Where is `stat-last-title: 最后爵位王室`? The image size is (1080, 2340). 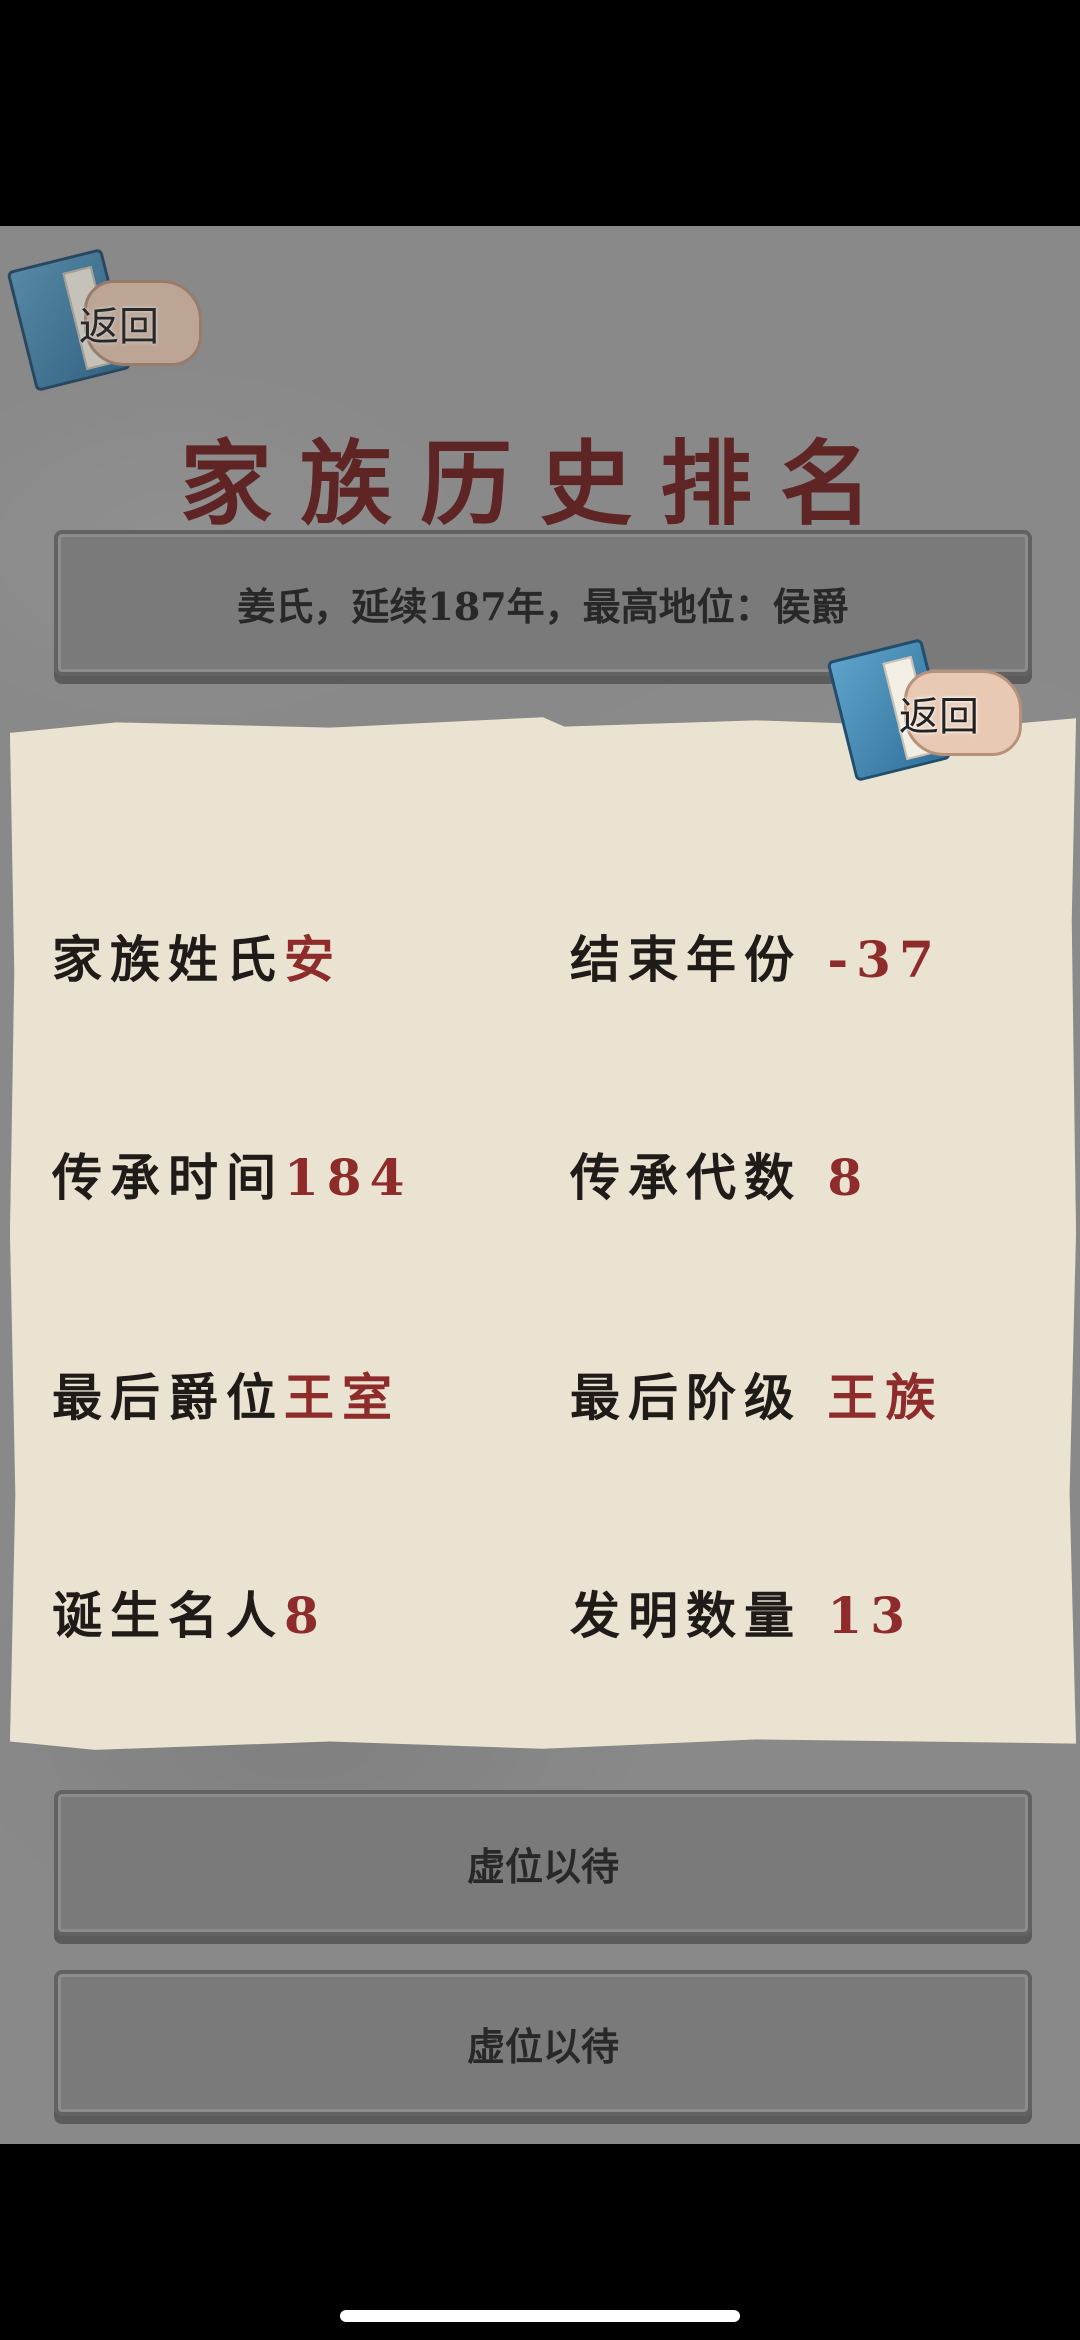 stat-last-title: 最后爵位王室 is located at coordinates (226, 1394).